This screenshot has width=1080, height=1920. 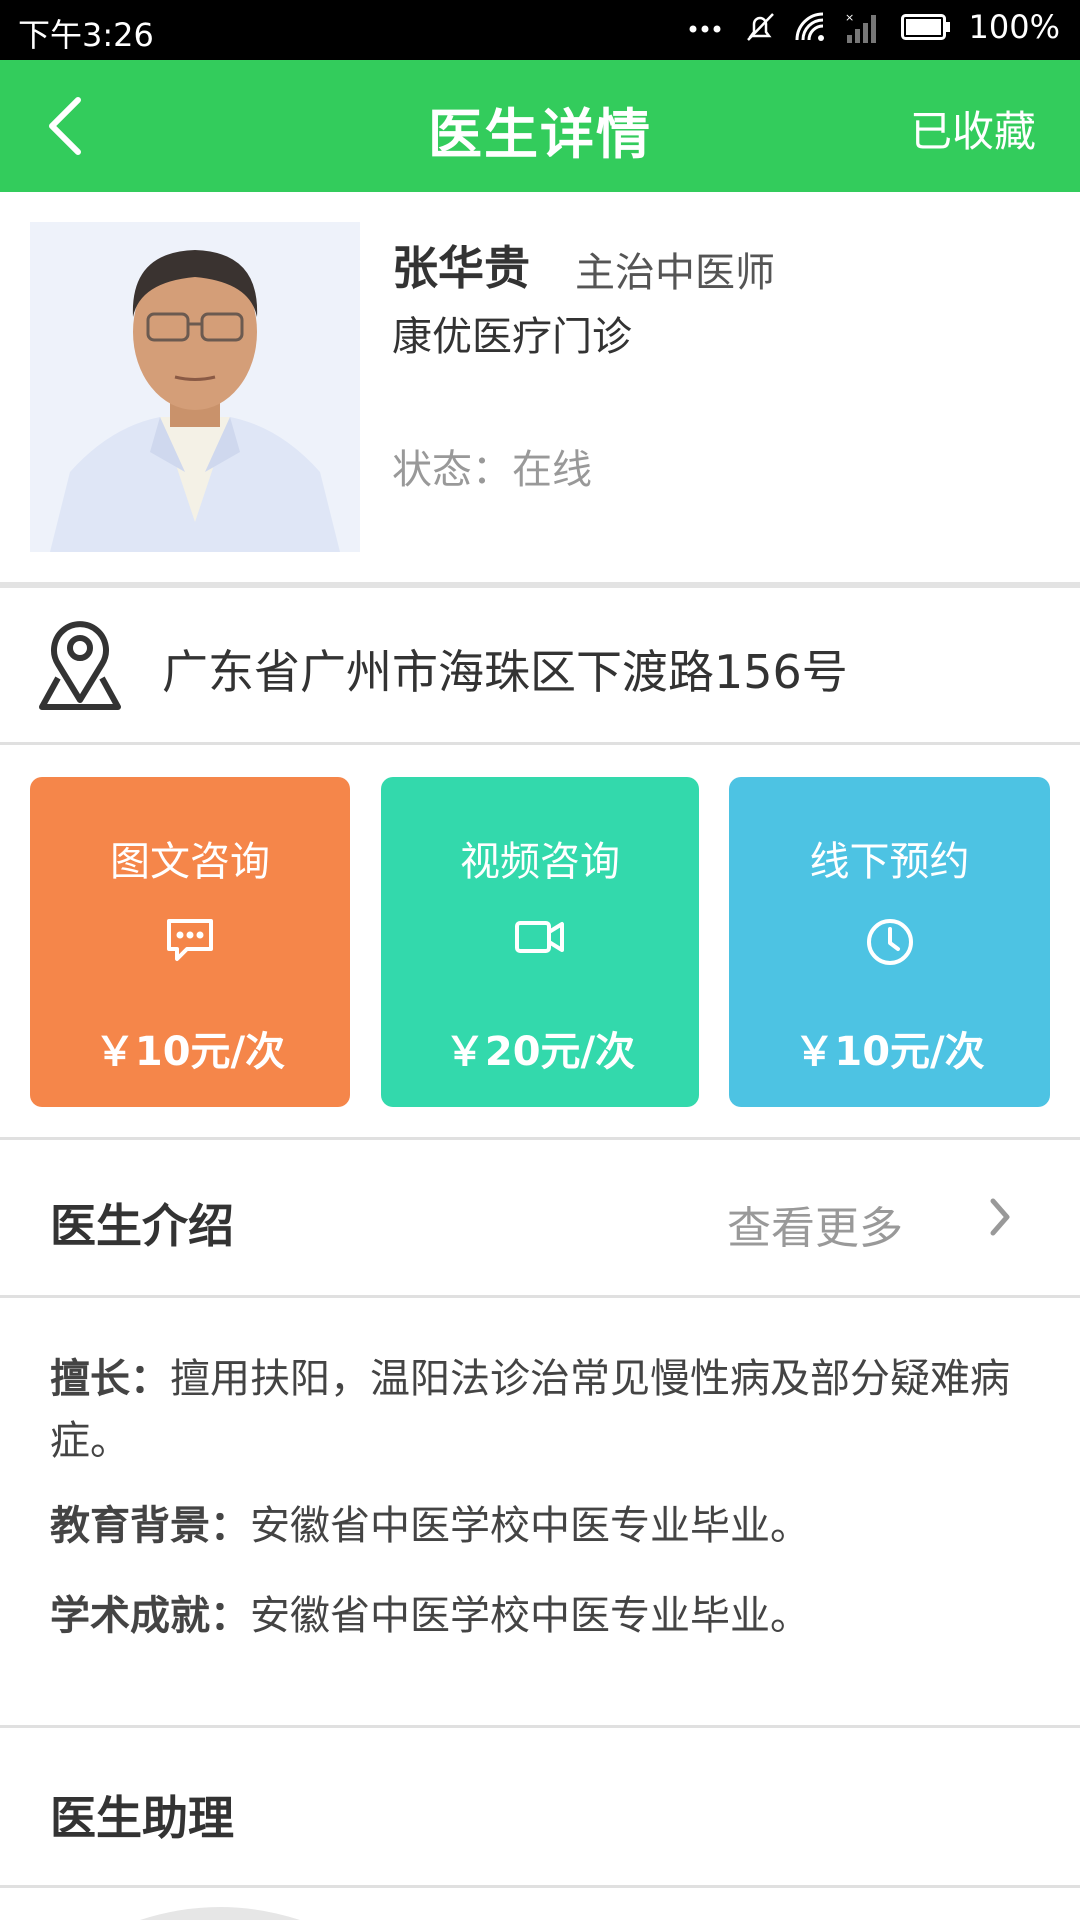 What do you see at coordinates (150, 1616) in the screenshot?
I see `achievement-label: 学术成就：` at bounding box center [150, 1616].